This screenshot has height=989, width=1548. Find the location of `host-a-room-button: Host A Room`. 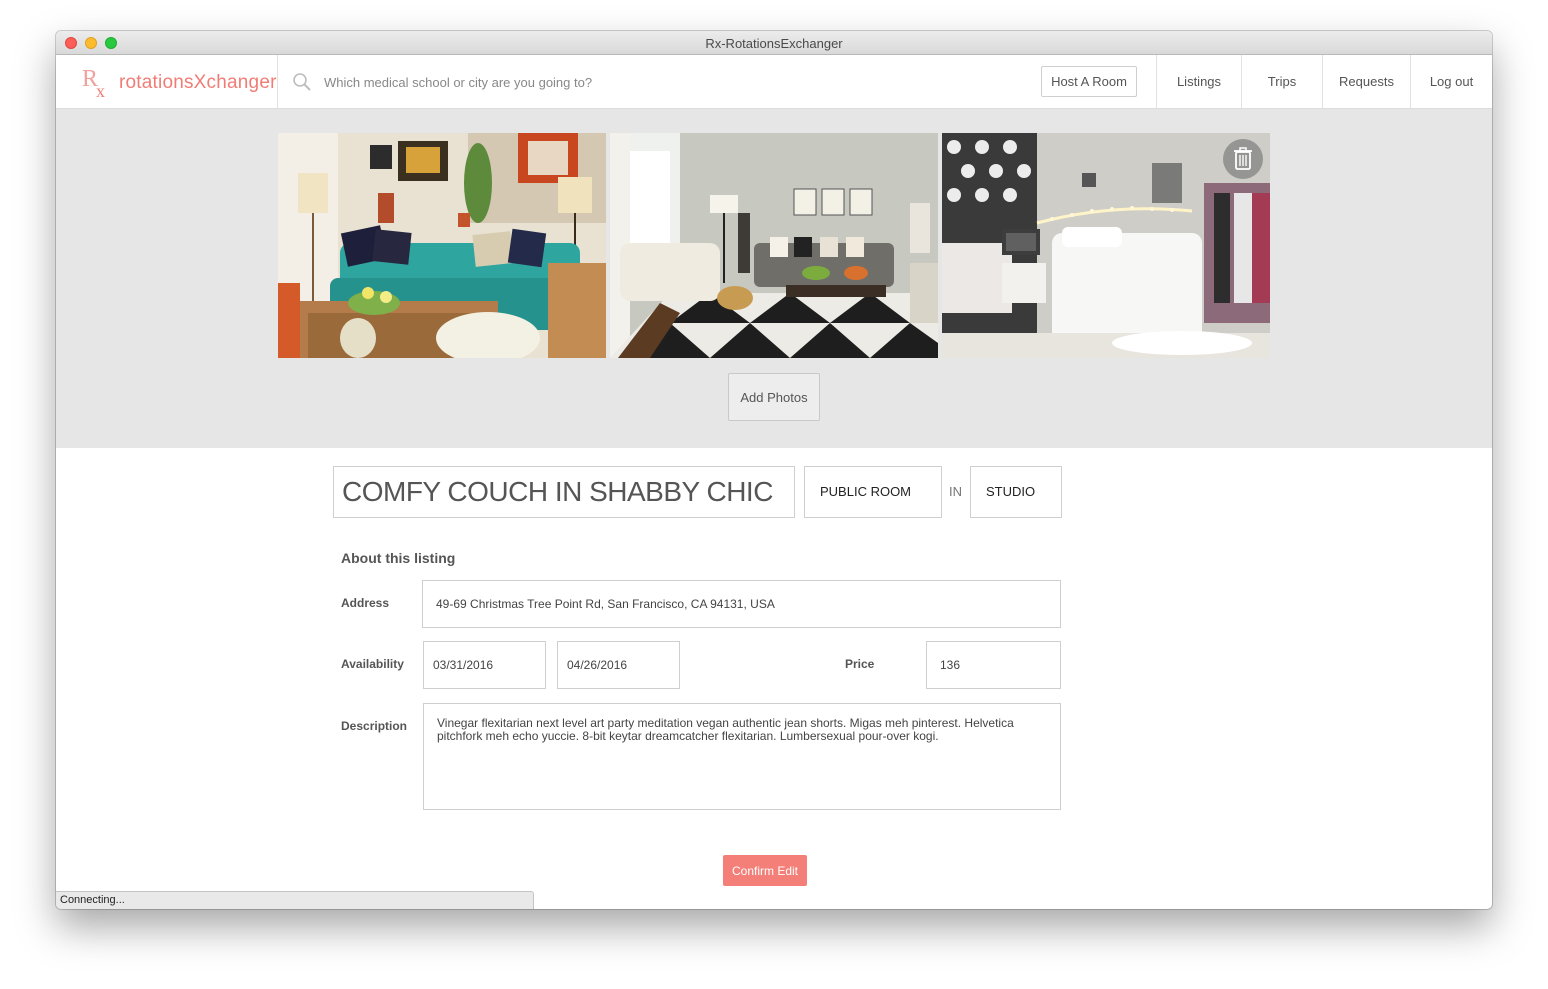

host-a-room-button: Host A Room is located at coordinates (1089, 81).